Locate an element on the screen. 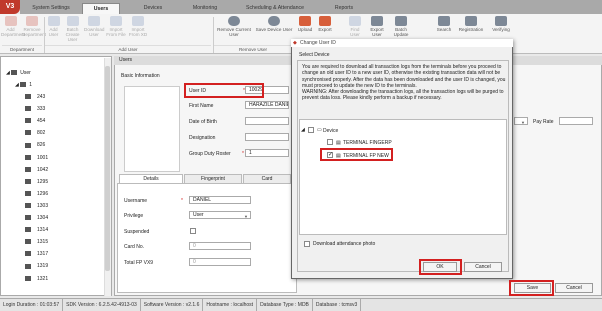  first-name-label: First Name is located at coordinates (201, 106).